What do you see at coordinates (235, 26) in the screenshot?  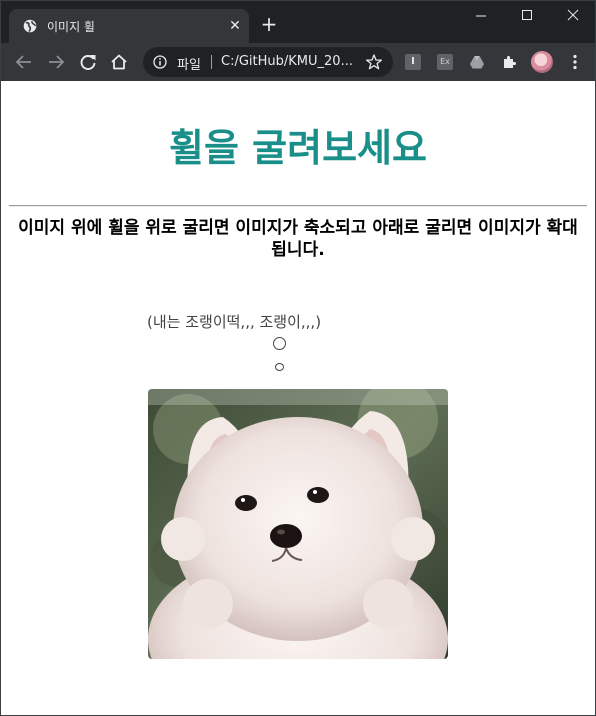 I see `tab-close-icon: ✕` at bounding box center [235, 26].